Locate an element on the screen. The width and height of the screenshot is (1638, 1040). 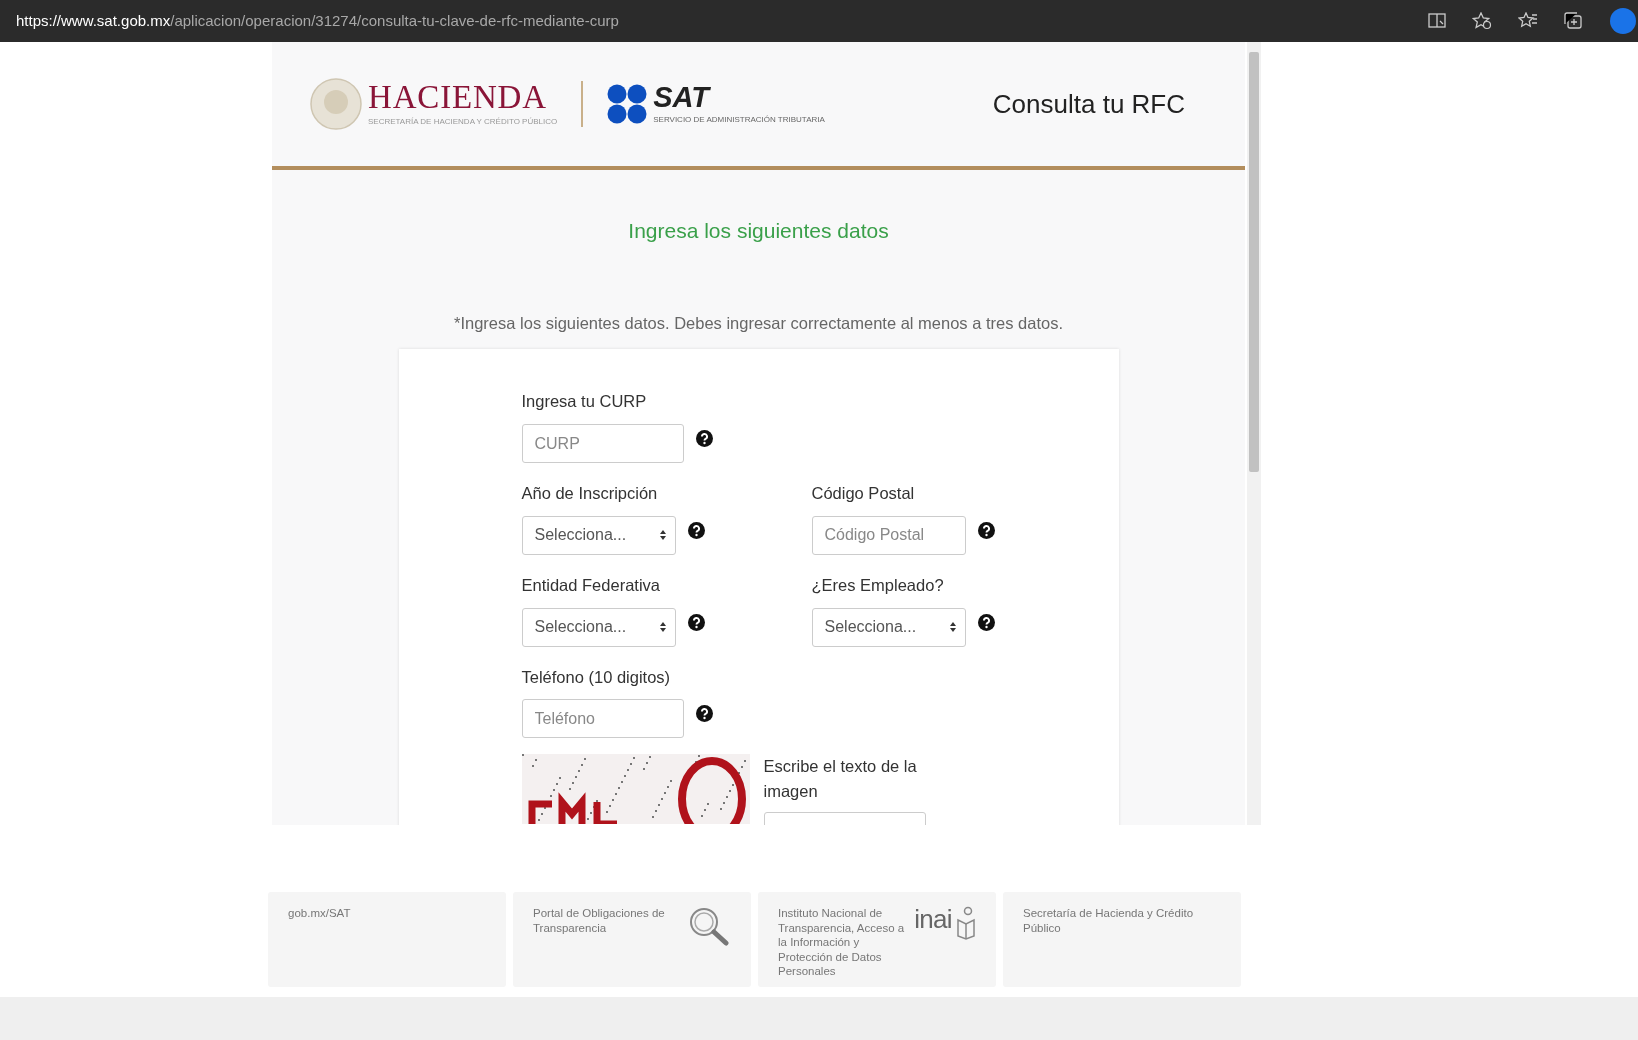
field-label: Teléfono (10 digitos) is located at coordinates (596, 677).